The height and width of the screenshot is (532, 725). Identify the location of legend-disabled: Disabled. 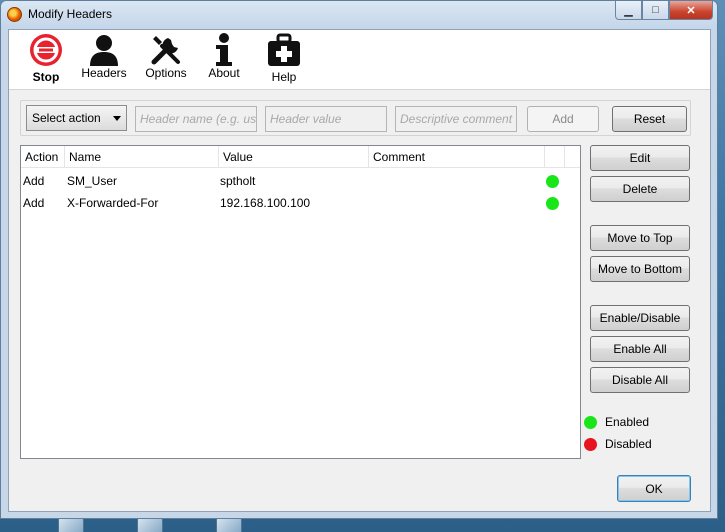
(618, 444).